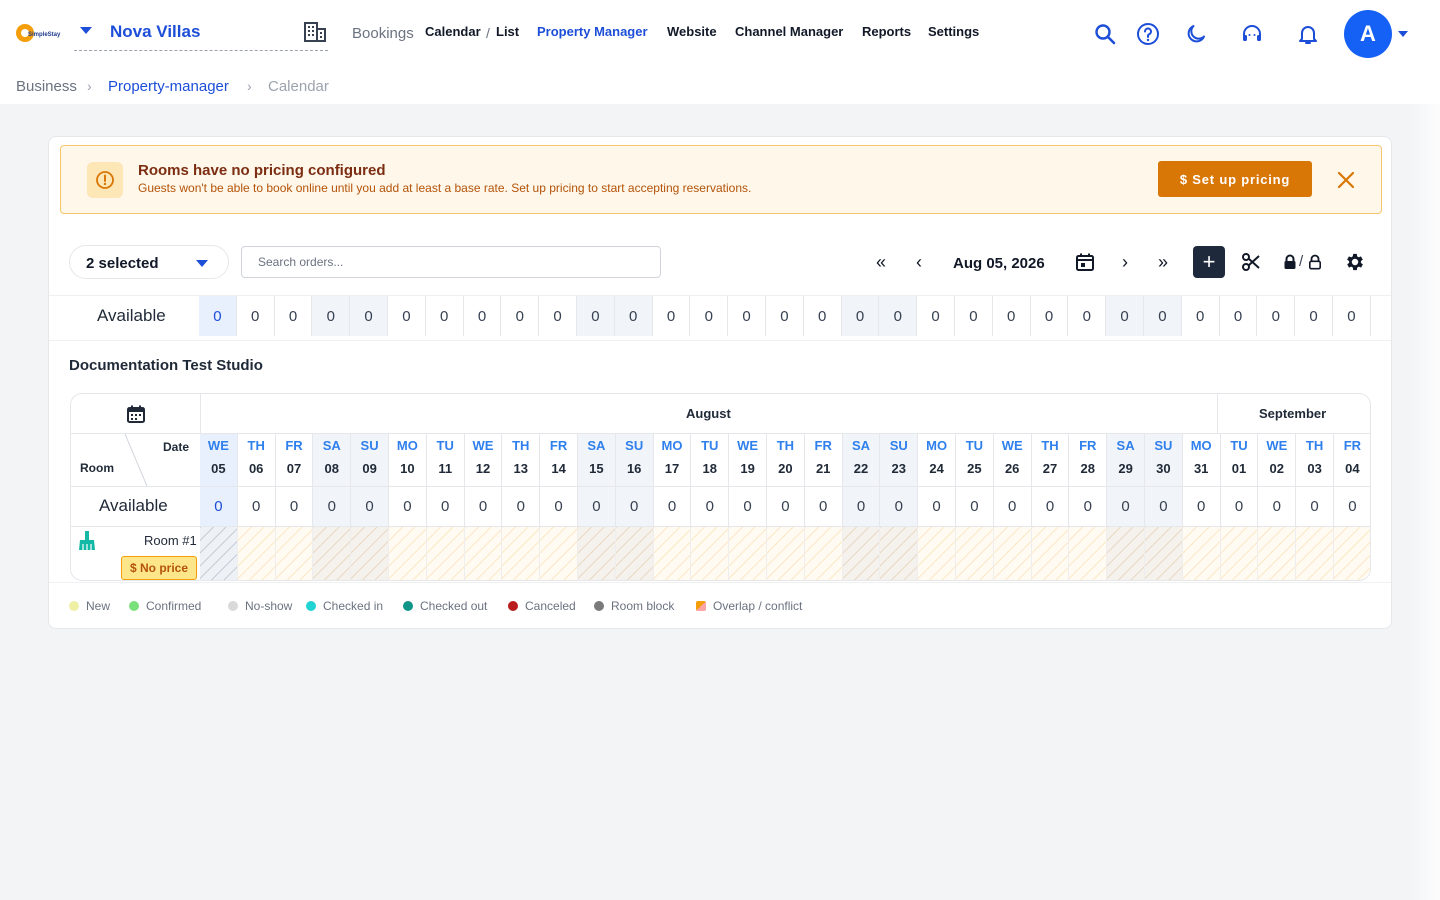 The height and width of the screenshot is (900, 1440). Describe the element at coordinates (1240, 460) in the screenshot. I see `day-header: TU 01` at that location.